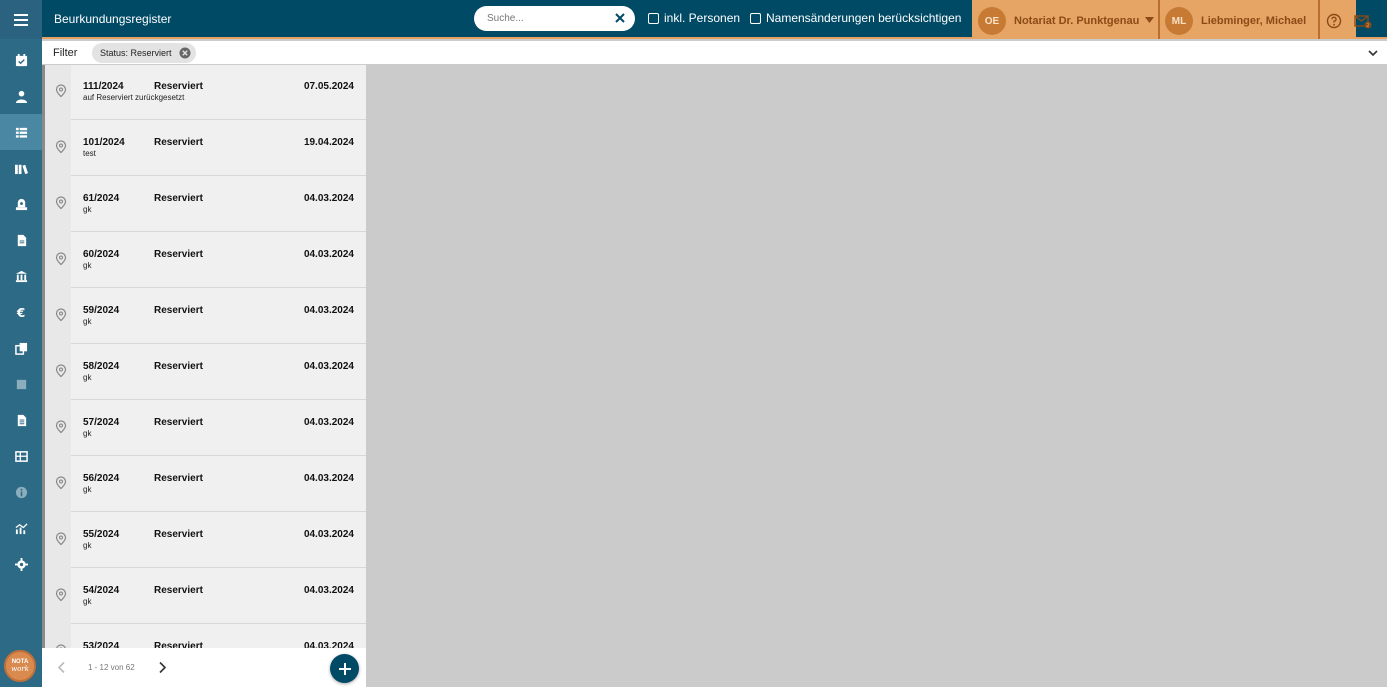  I want to click on pagination: 1 - 12 von 62, so click(204, 667).